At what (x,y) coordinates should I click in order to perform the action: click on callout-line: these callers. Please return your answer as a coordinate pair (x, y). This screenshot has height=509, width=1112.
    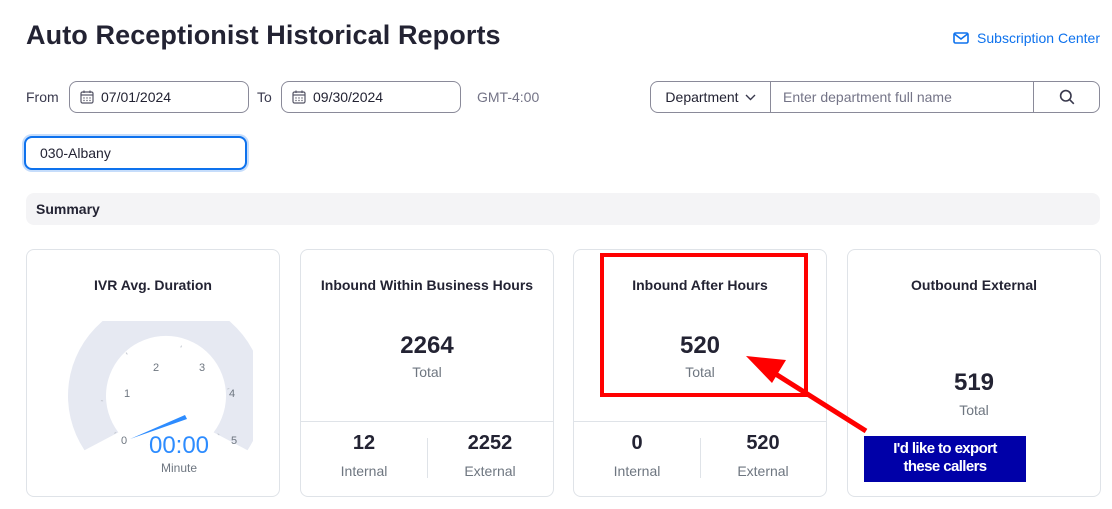
    Looking at the image, I should click on (945, 466).